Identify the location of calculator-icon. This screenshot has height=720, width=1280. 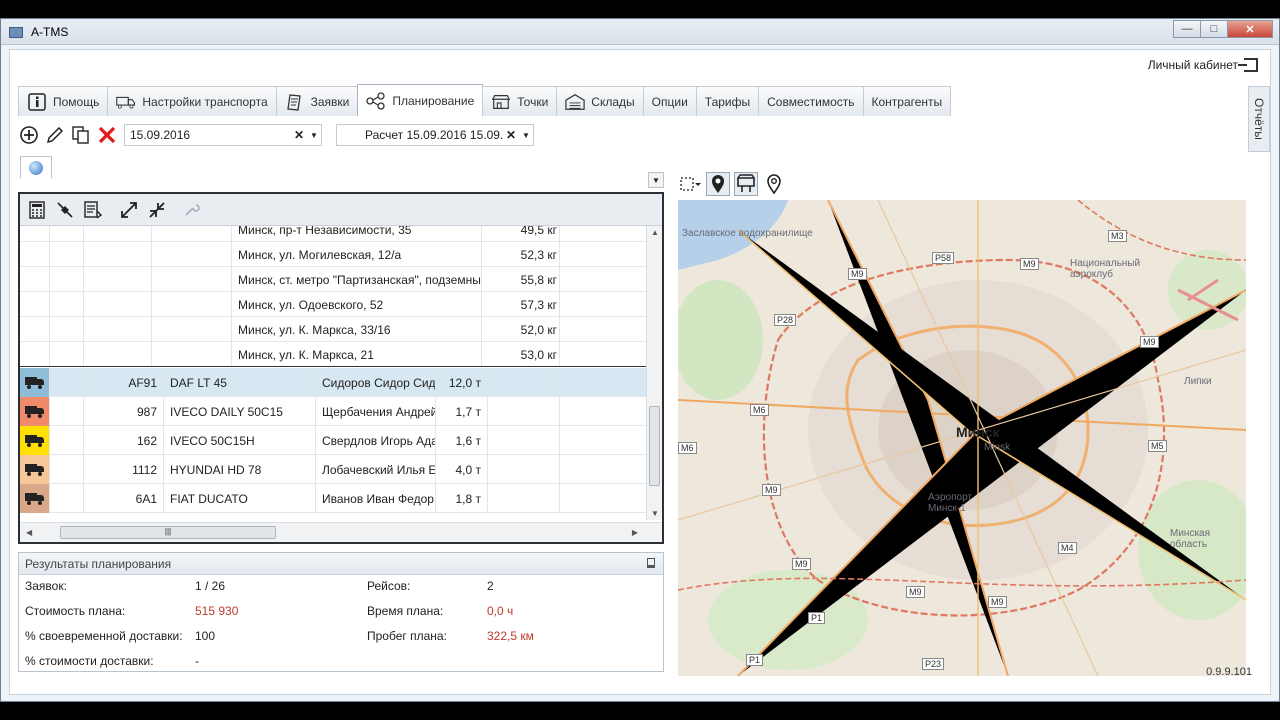
(37, 209).